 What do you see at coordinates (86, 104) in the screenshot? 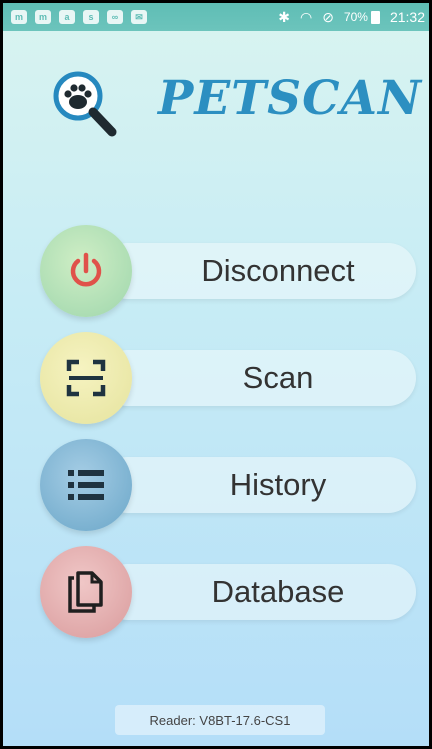
I see `paw-magnifier-icon` at bounding box center [86, 104].